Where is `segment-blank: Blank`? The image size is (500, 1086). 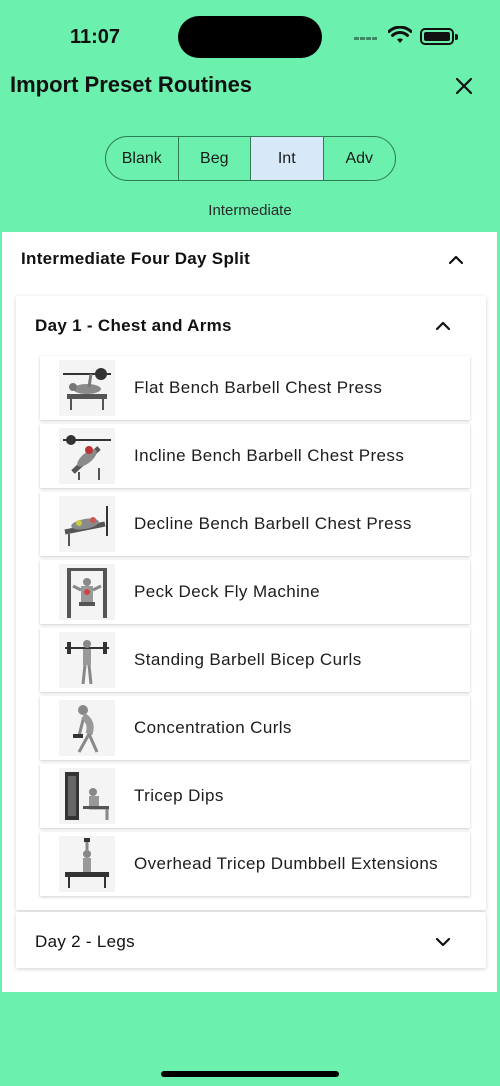 segment-blank: Blank is located at coordinates (142, 158).